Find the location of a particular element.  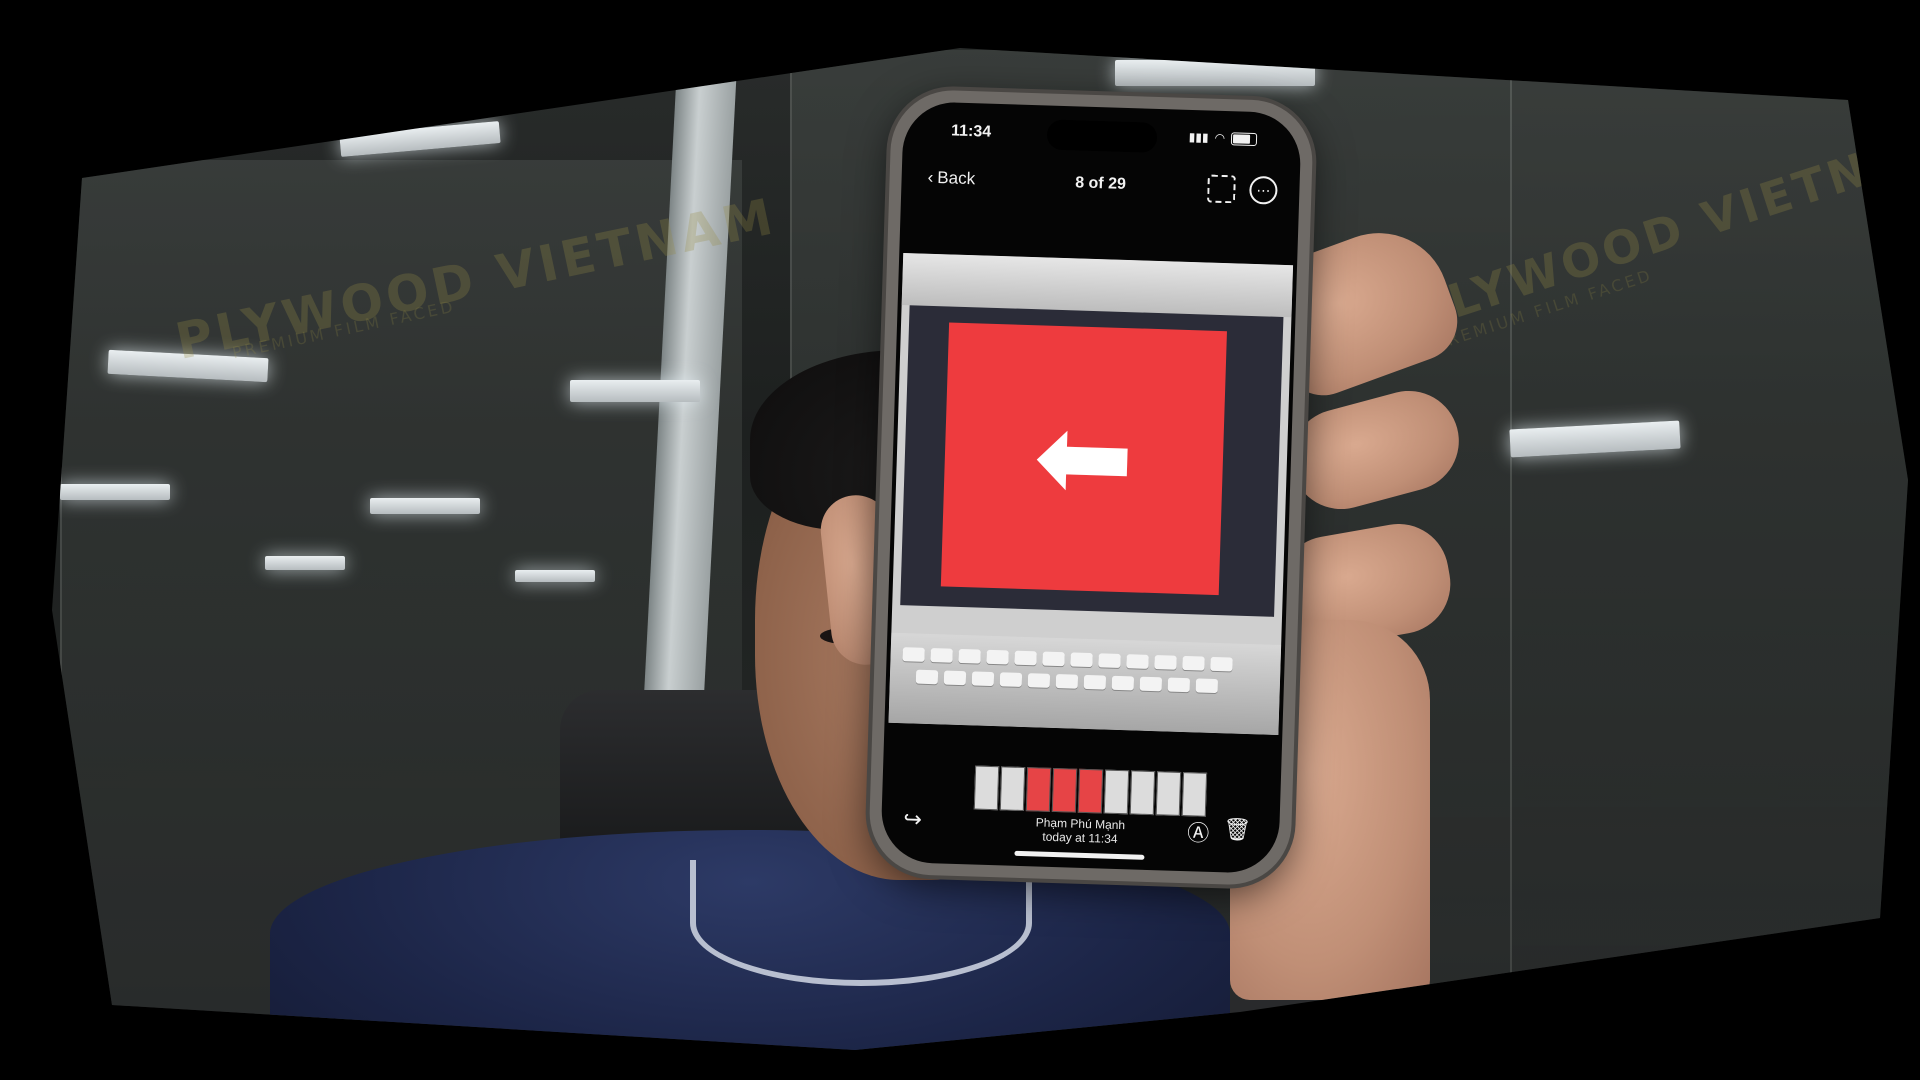

photo-monitor: ⬅ is located at coordinates (1092, 461).